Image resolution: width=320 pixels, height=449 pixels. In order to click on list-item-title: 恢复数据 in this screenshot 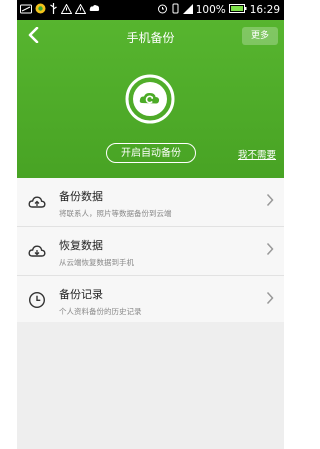, I will do `click(81, 245)`.